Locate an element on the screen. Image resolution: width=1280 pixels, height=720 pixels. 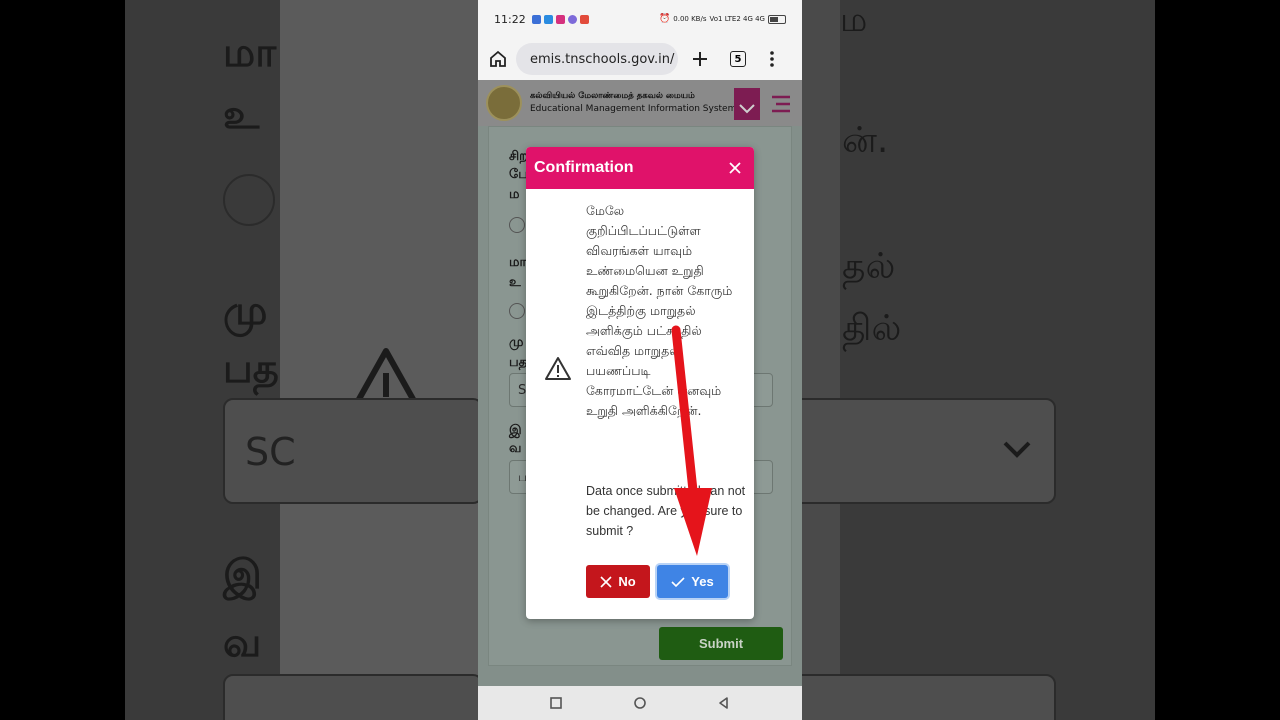
blurred-text: மா is located at coordinates (250, 53).